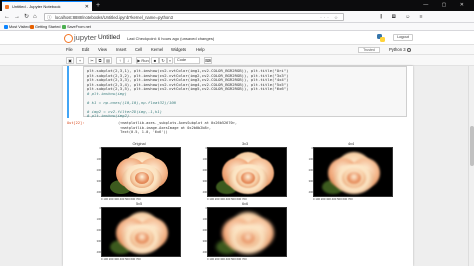 The image size is (474, 266). What do you see at coordinates (170, 60) in the screenshot?
I see `restart-run-all-icon: »` at bounding box center [170, 60].